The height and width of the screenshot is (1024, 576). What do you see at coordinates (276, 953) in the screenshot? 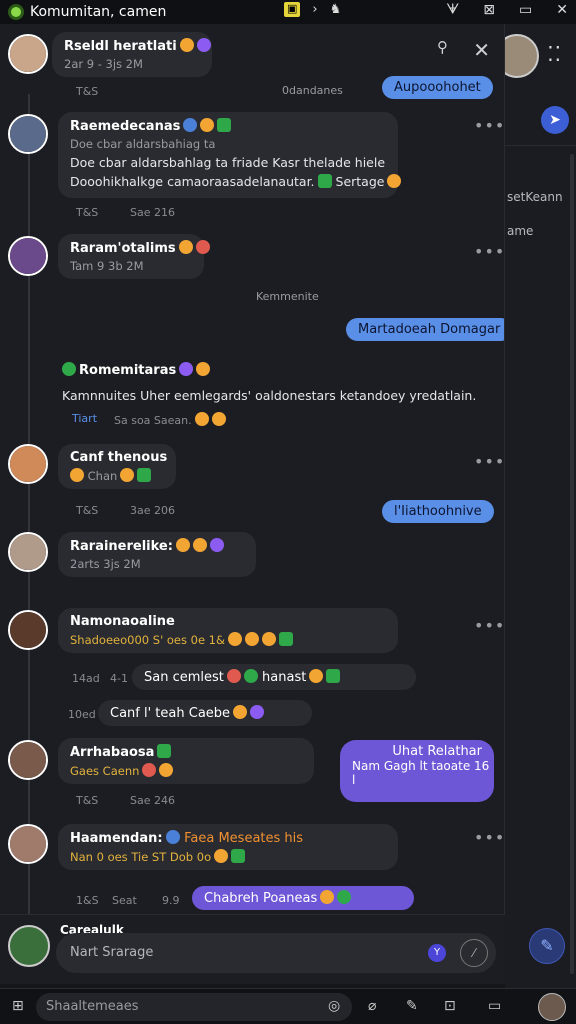
I see `message-input: Nart Srarage Y ⁄` at bounding box center [276, 953].